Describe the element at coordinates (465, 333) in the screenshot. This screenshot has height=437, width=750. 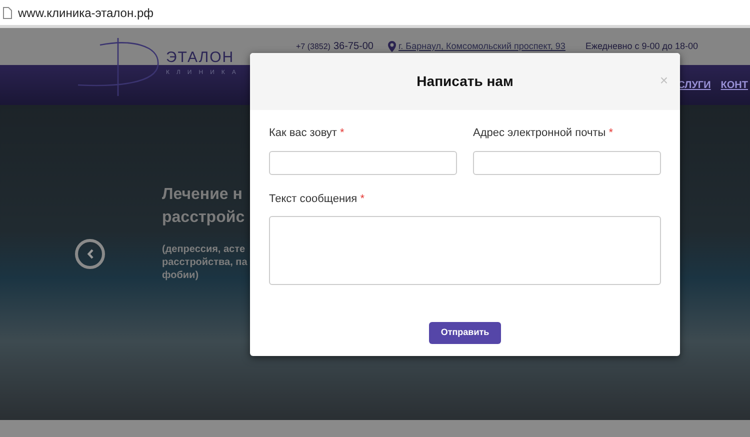
I see `submit-button: Отправить` at that location.